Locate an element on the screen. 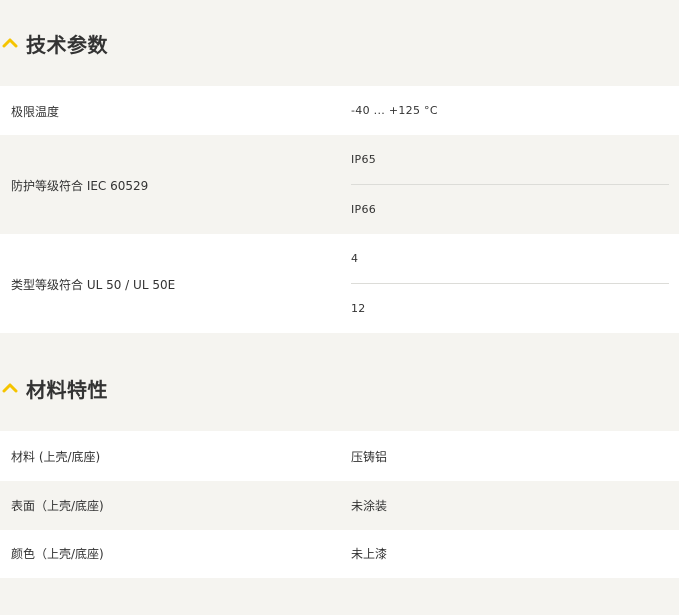 The image size is (679, 615). row-value: 未涂装 is located at coordinates (369, 506).